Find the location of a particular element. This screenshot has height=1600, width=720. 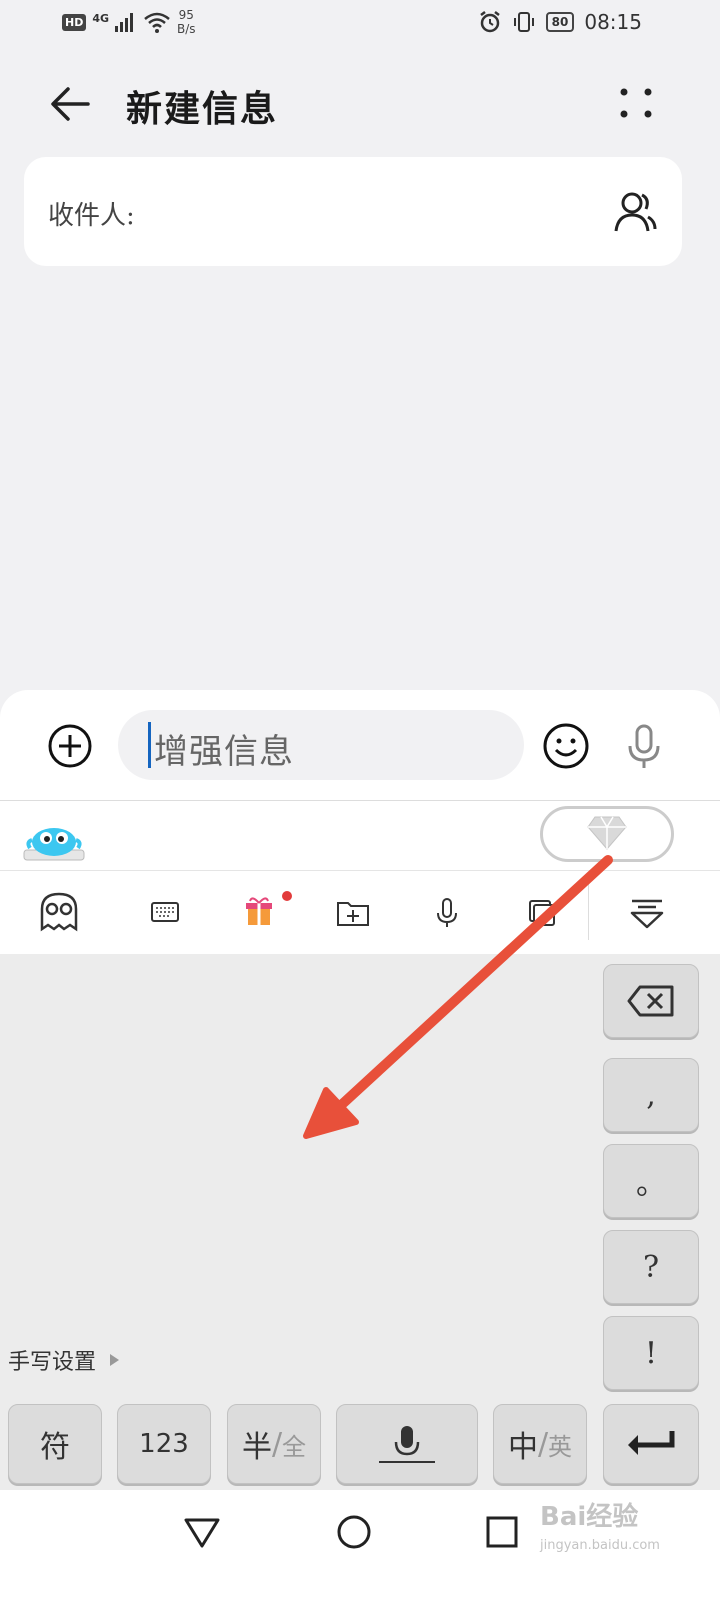

comma-key: , is located at coordinates (651, 1095).